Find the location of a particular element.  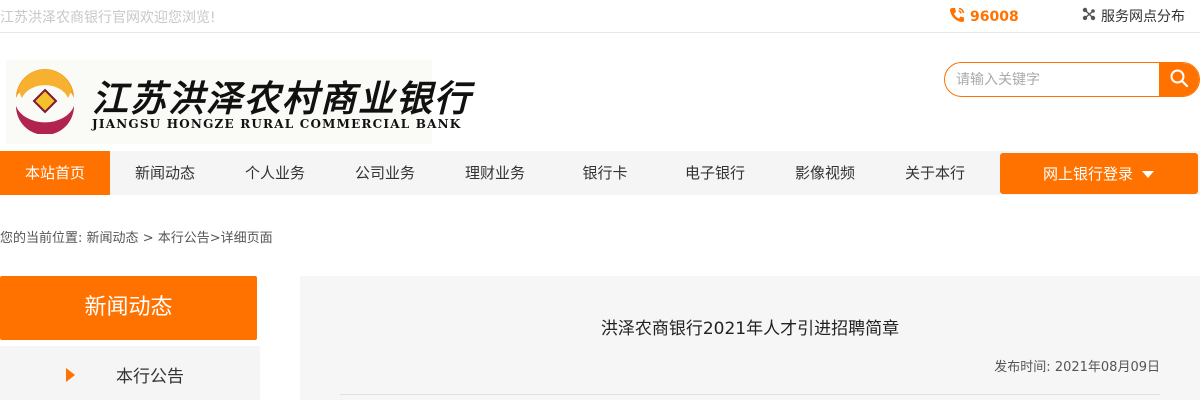

sidebar-title: 新闻动态 is located at coordinates (128, 308).